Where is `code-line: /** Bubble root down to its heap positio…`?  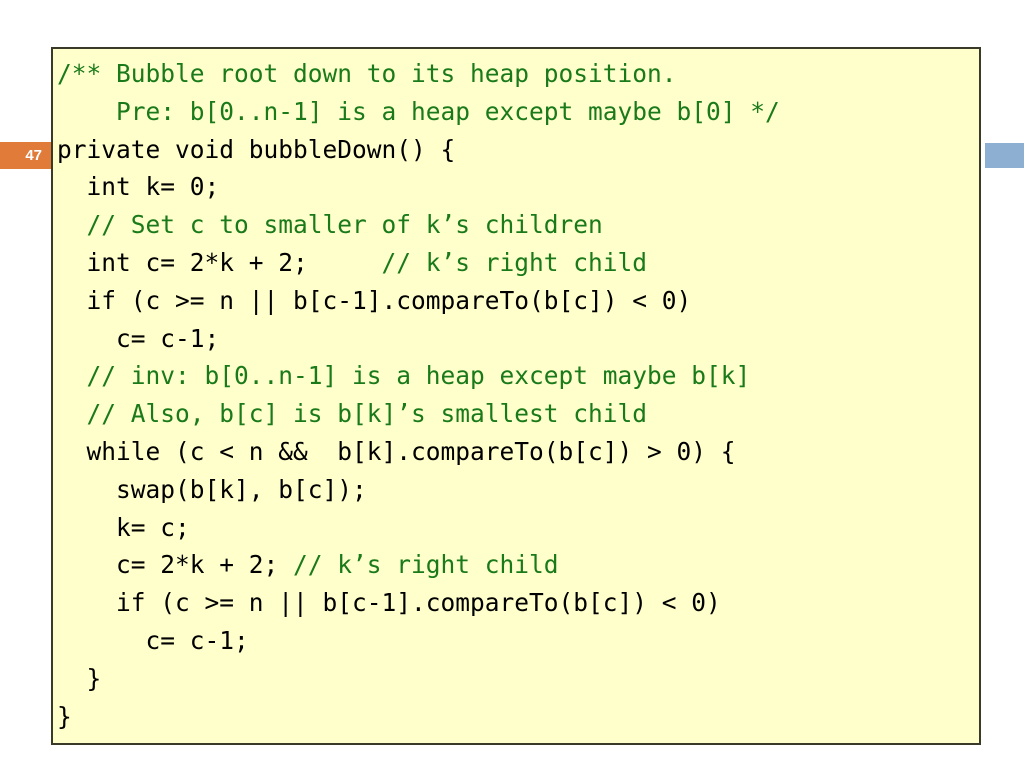
code-line: /** Bubble root down to its heap positio… is located at coordinates (518, 74).